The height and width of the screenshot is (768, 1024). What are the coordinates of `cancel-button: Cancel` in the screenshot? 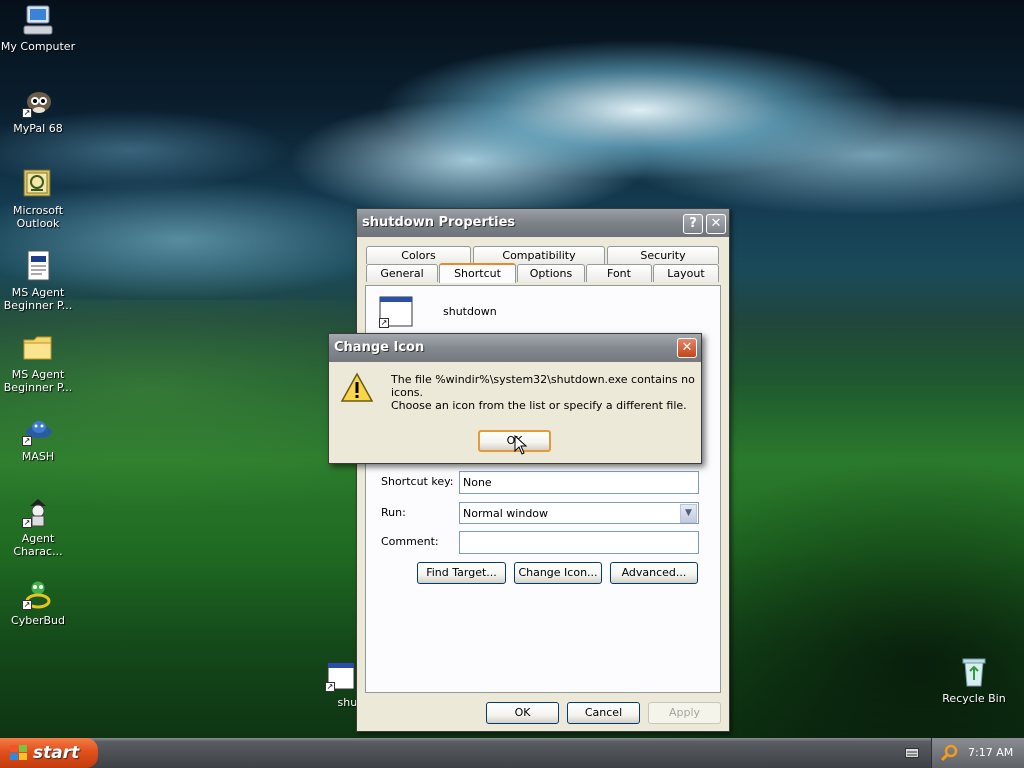 It's located at (603, 713).